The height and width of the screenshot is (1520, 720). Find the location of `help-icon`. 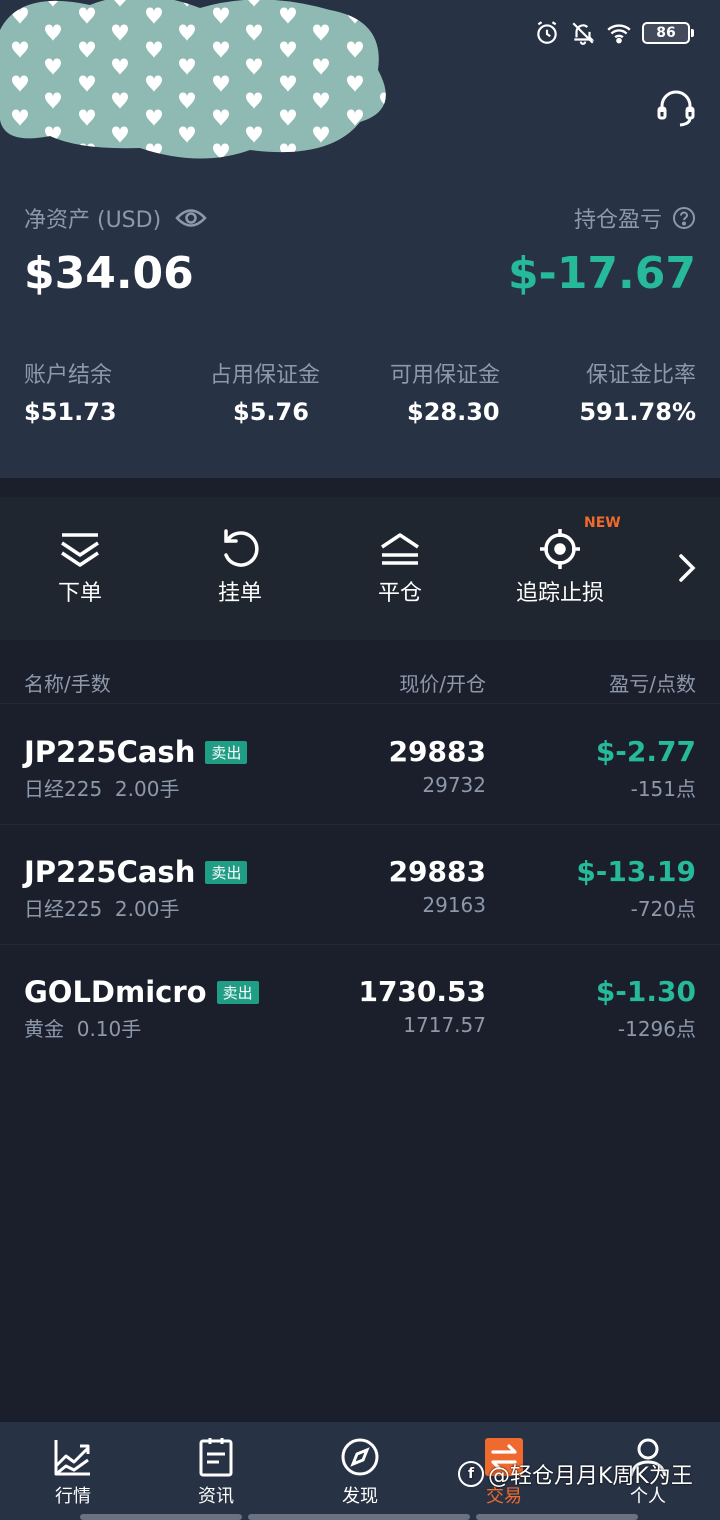

help-icon is located at coordinates (684, 218).